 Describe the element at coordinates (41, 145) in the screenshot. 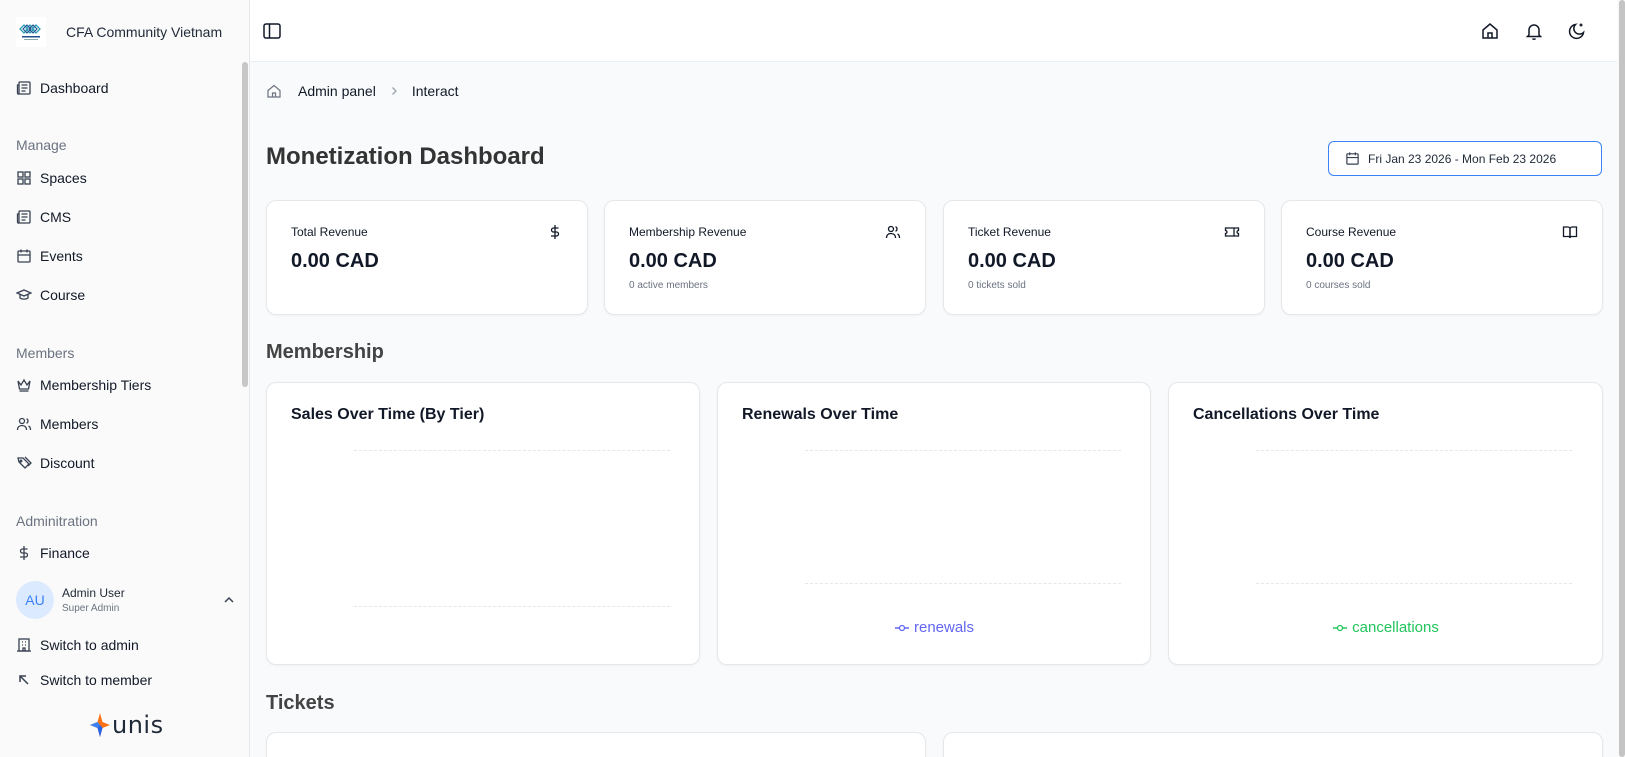

I see `nav-group-manage: Manage` at that location.